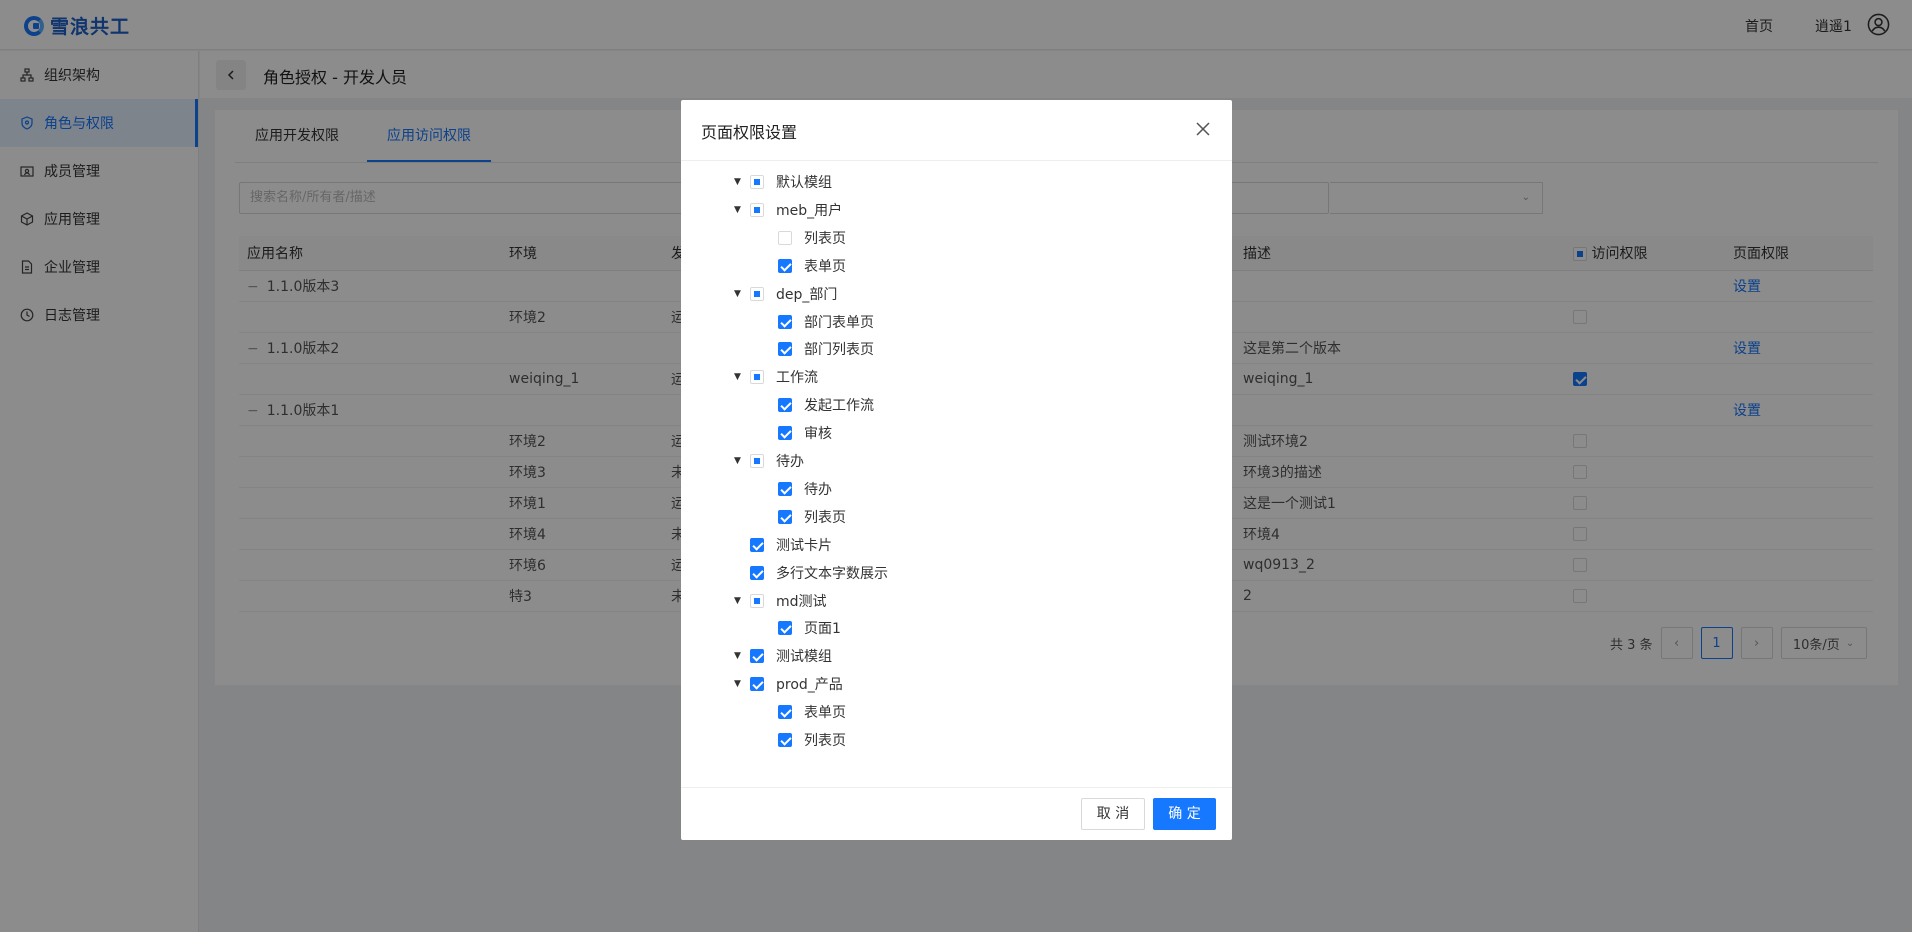 The width and height of the screenshot is (1912, 932). Describe the element at coordinates (822, 629) in the screenshot. I see `tree-node-label: 页面1` at that location.